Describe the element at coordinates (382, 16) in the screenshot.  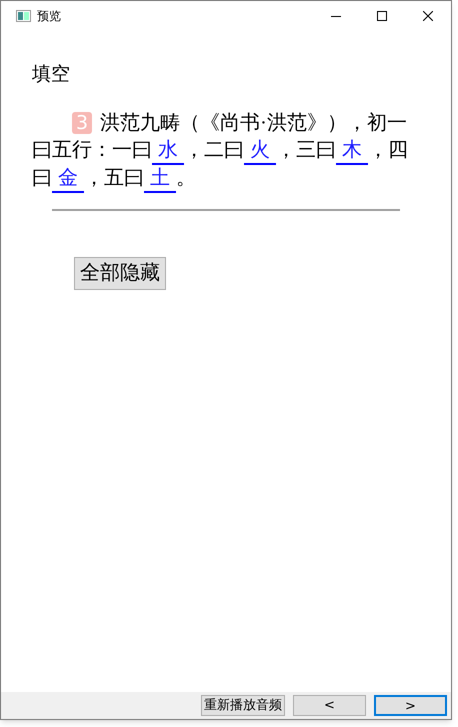
I see `maximize-icon` at that location.